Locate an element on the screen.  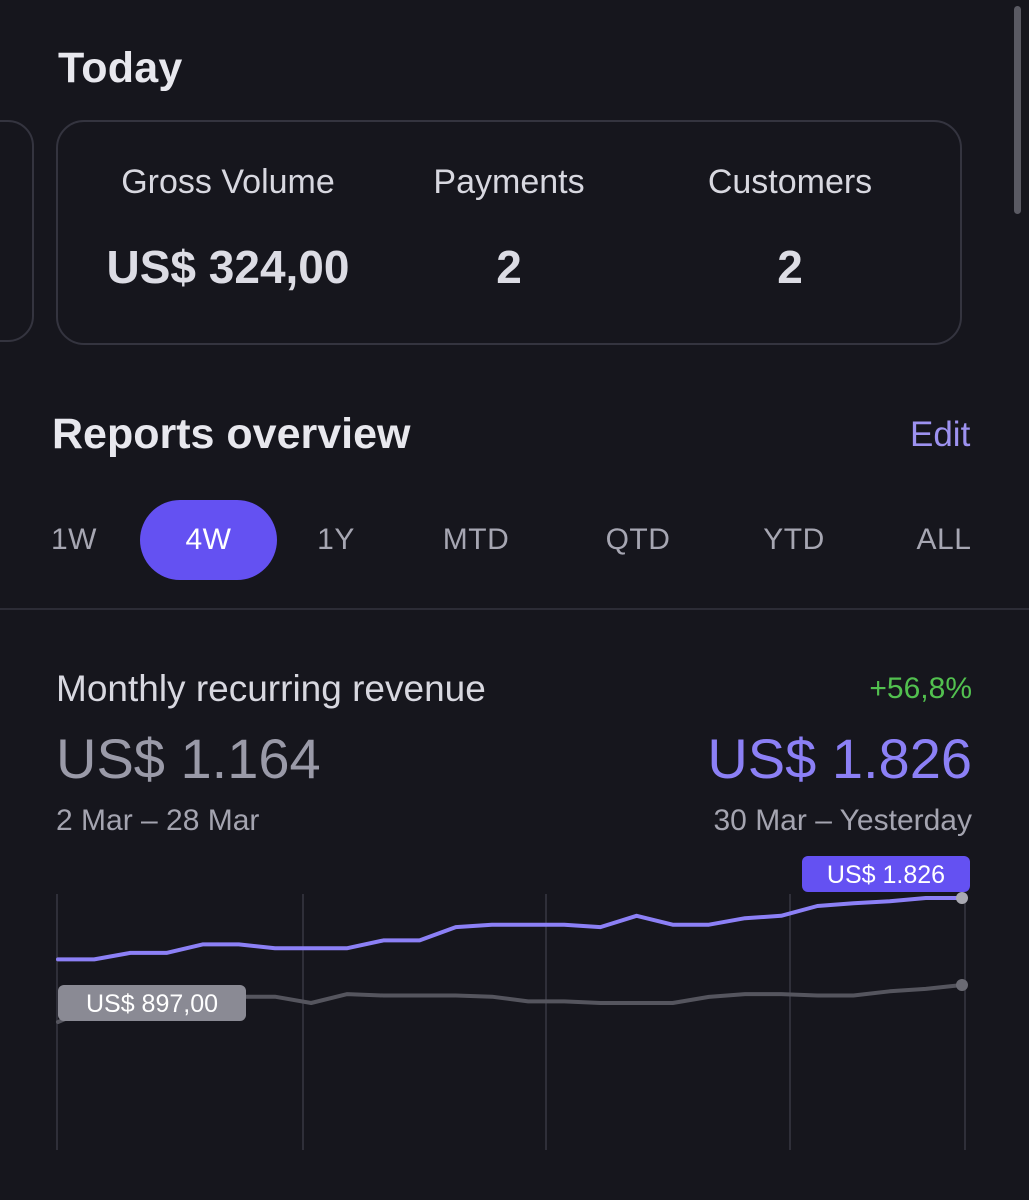
edit-button: Edit is located at coordinates (940, 435).